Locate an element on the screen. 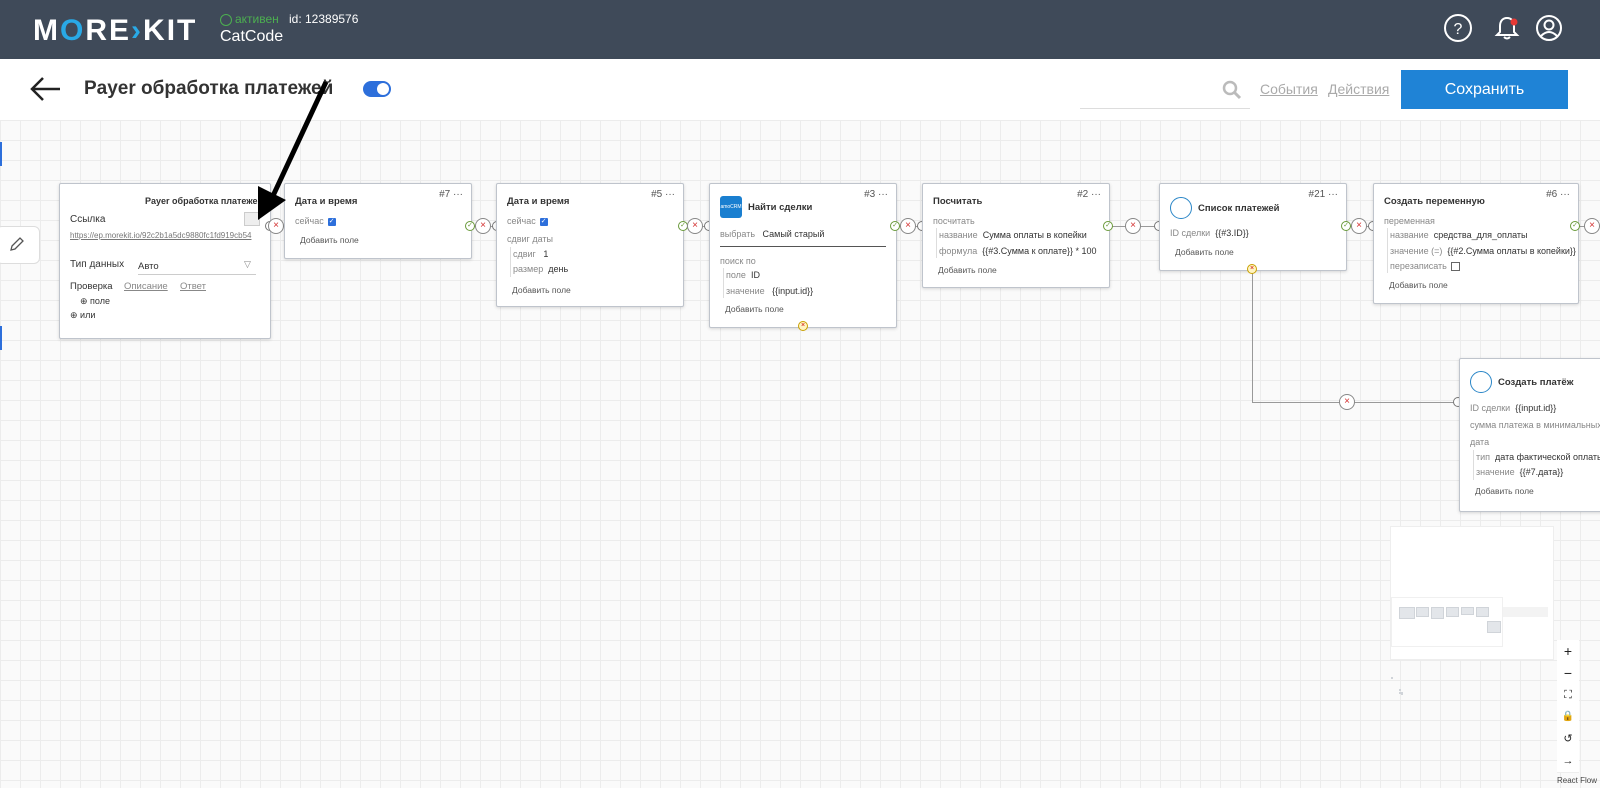 Image resolution: width=1600 pixels, height=788 pixels. formula-value: {{#3.Сумма к оплате}} * 100 is located at coordinates (1039, 251).